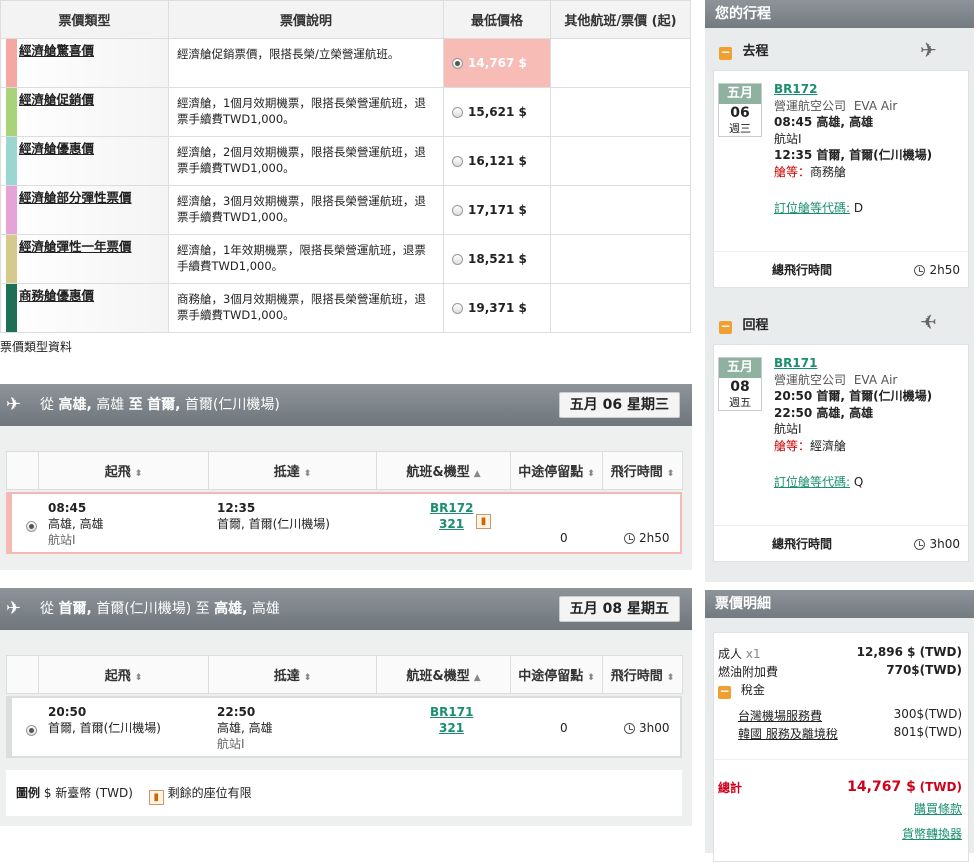 The width and height of the screenshot is (979, 862). I want to click on plane-depart-icon: ✈, so click(14, 404).